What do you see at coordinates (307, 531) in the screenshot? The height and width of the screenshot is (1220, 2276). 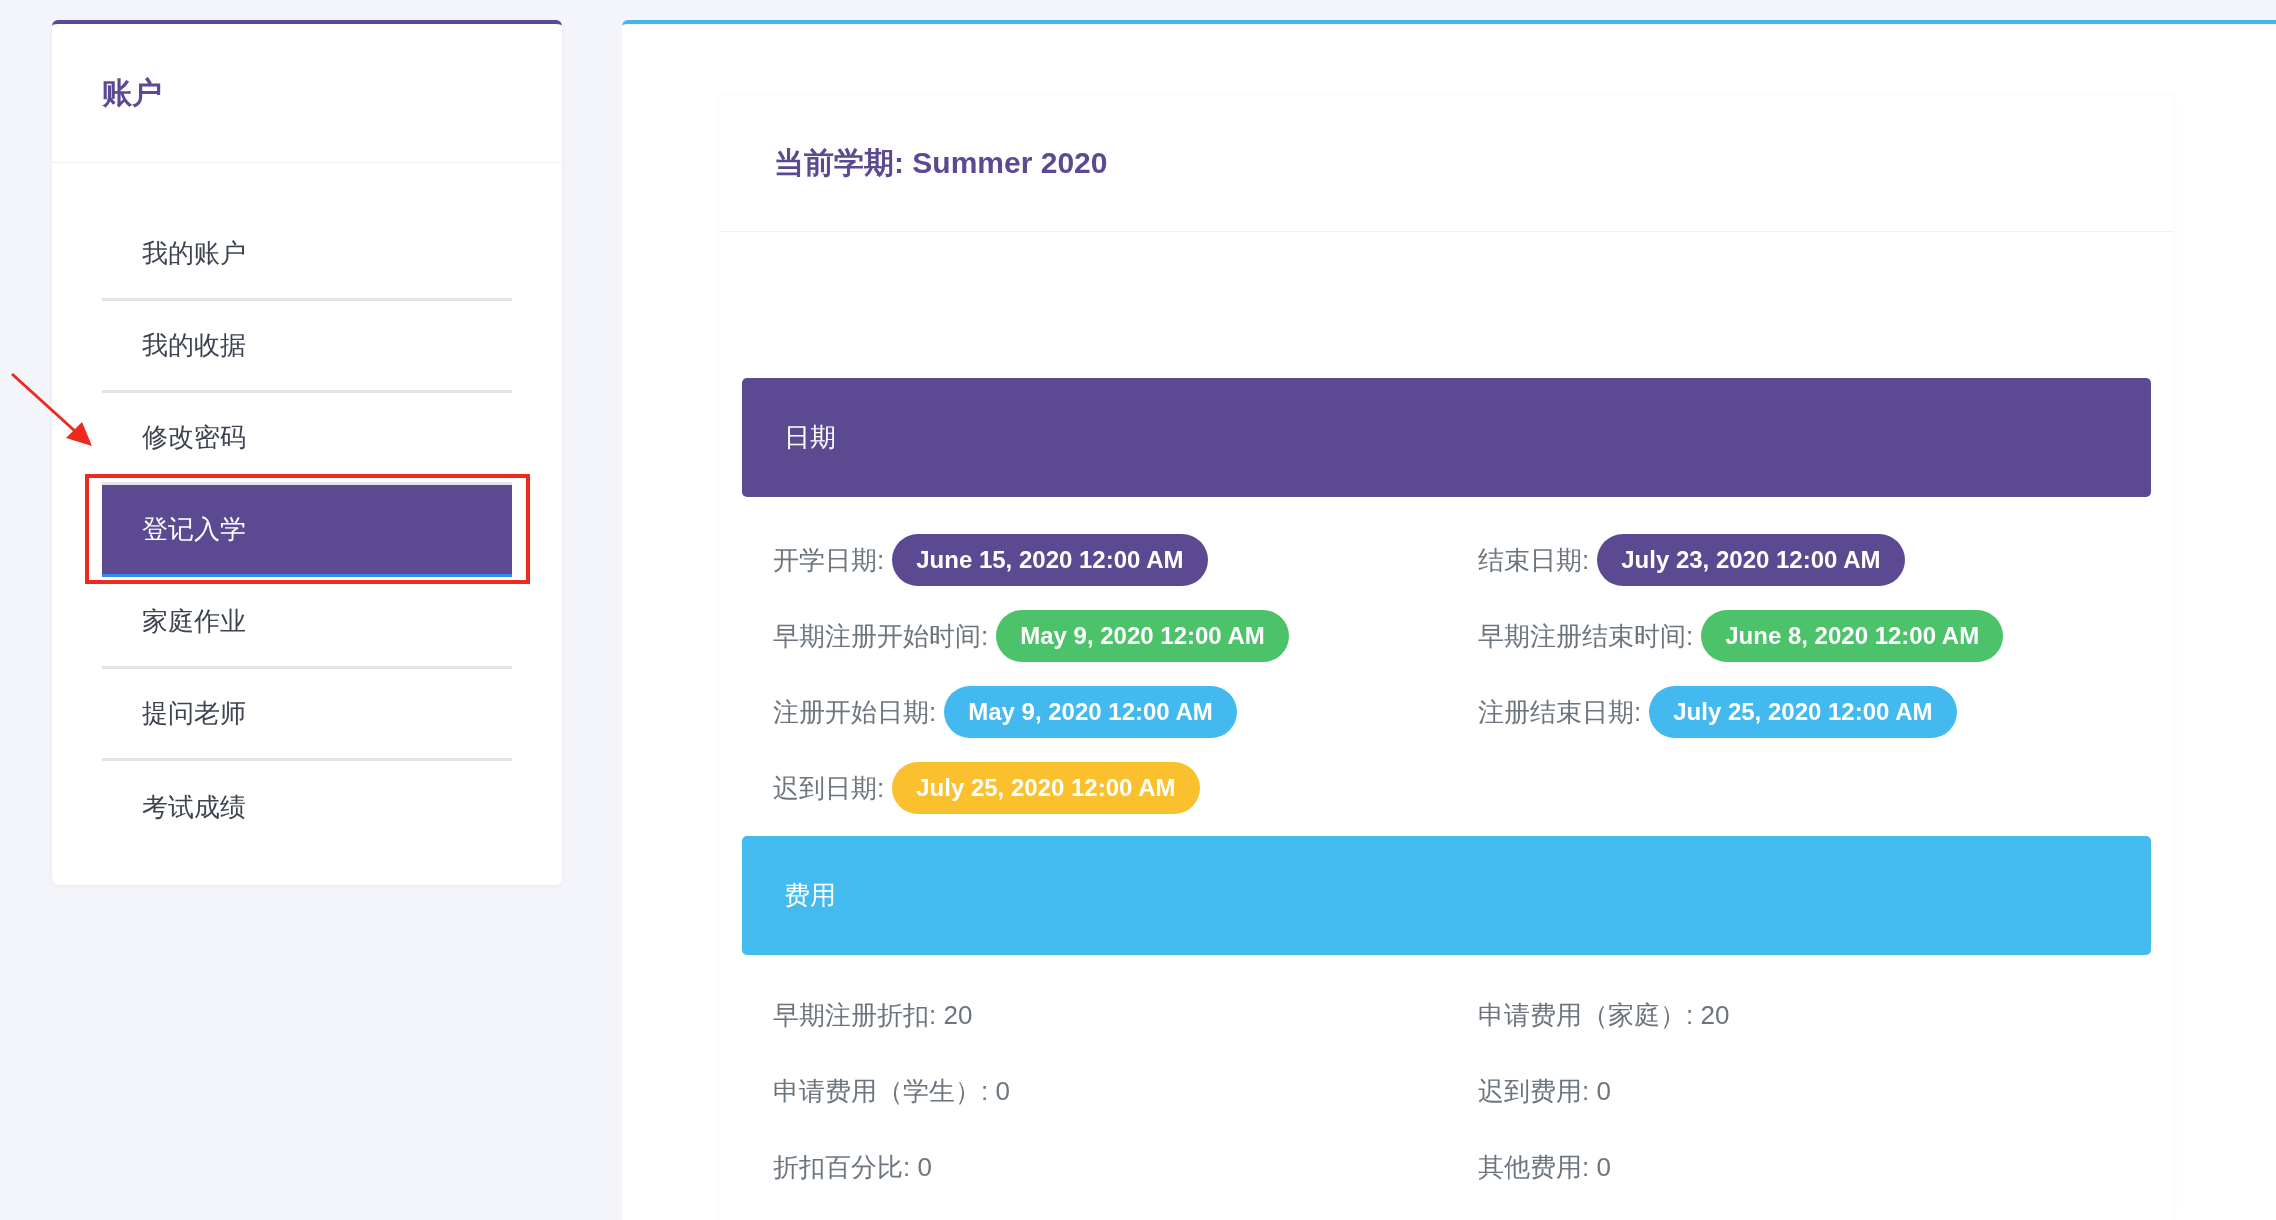 I see `sidebar-item: 登记入学` at bounding box center [307, 531].